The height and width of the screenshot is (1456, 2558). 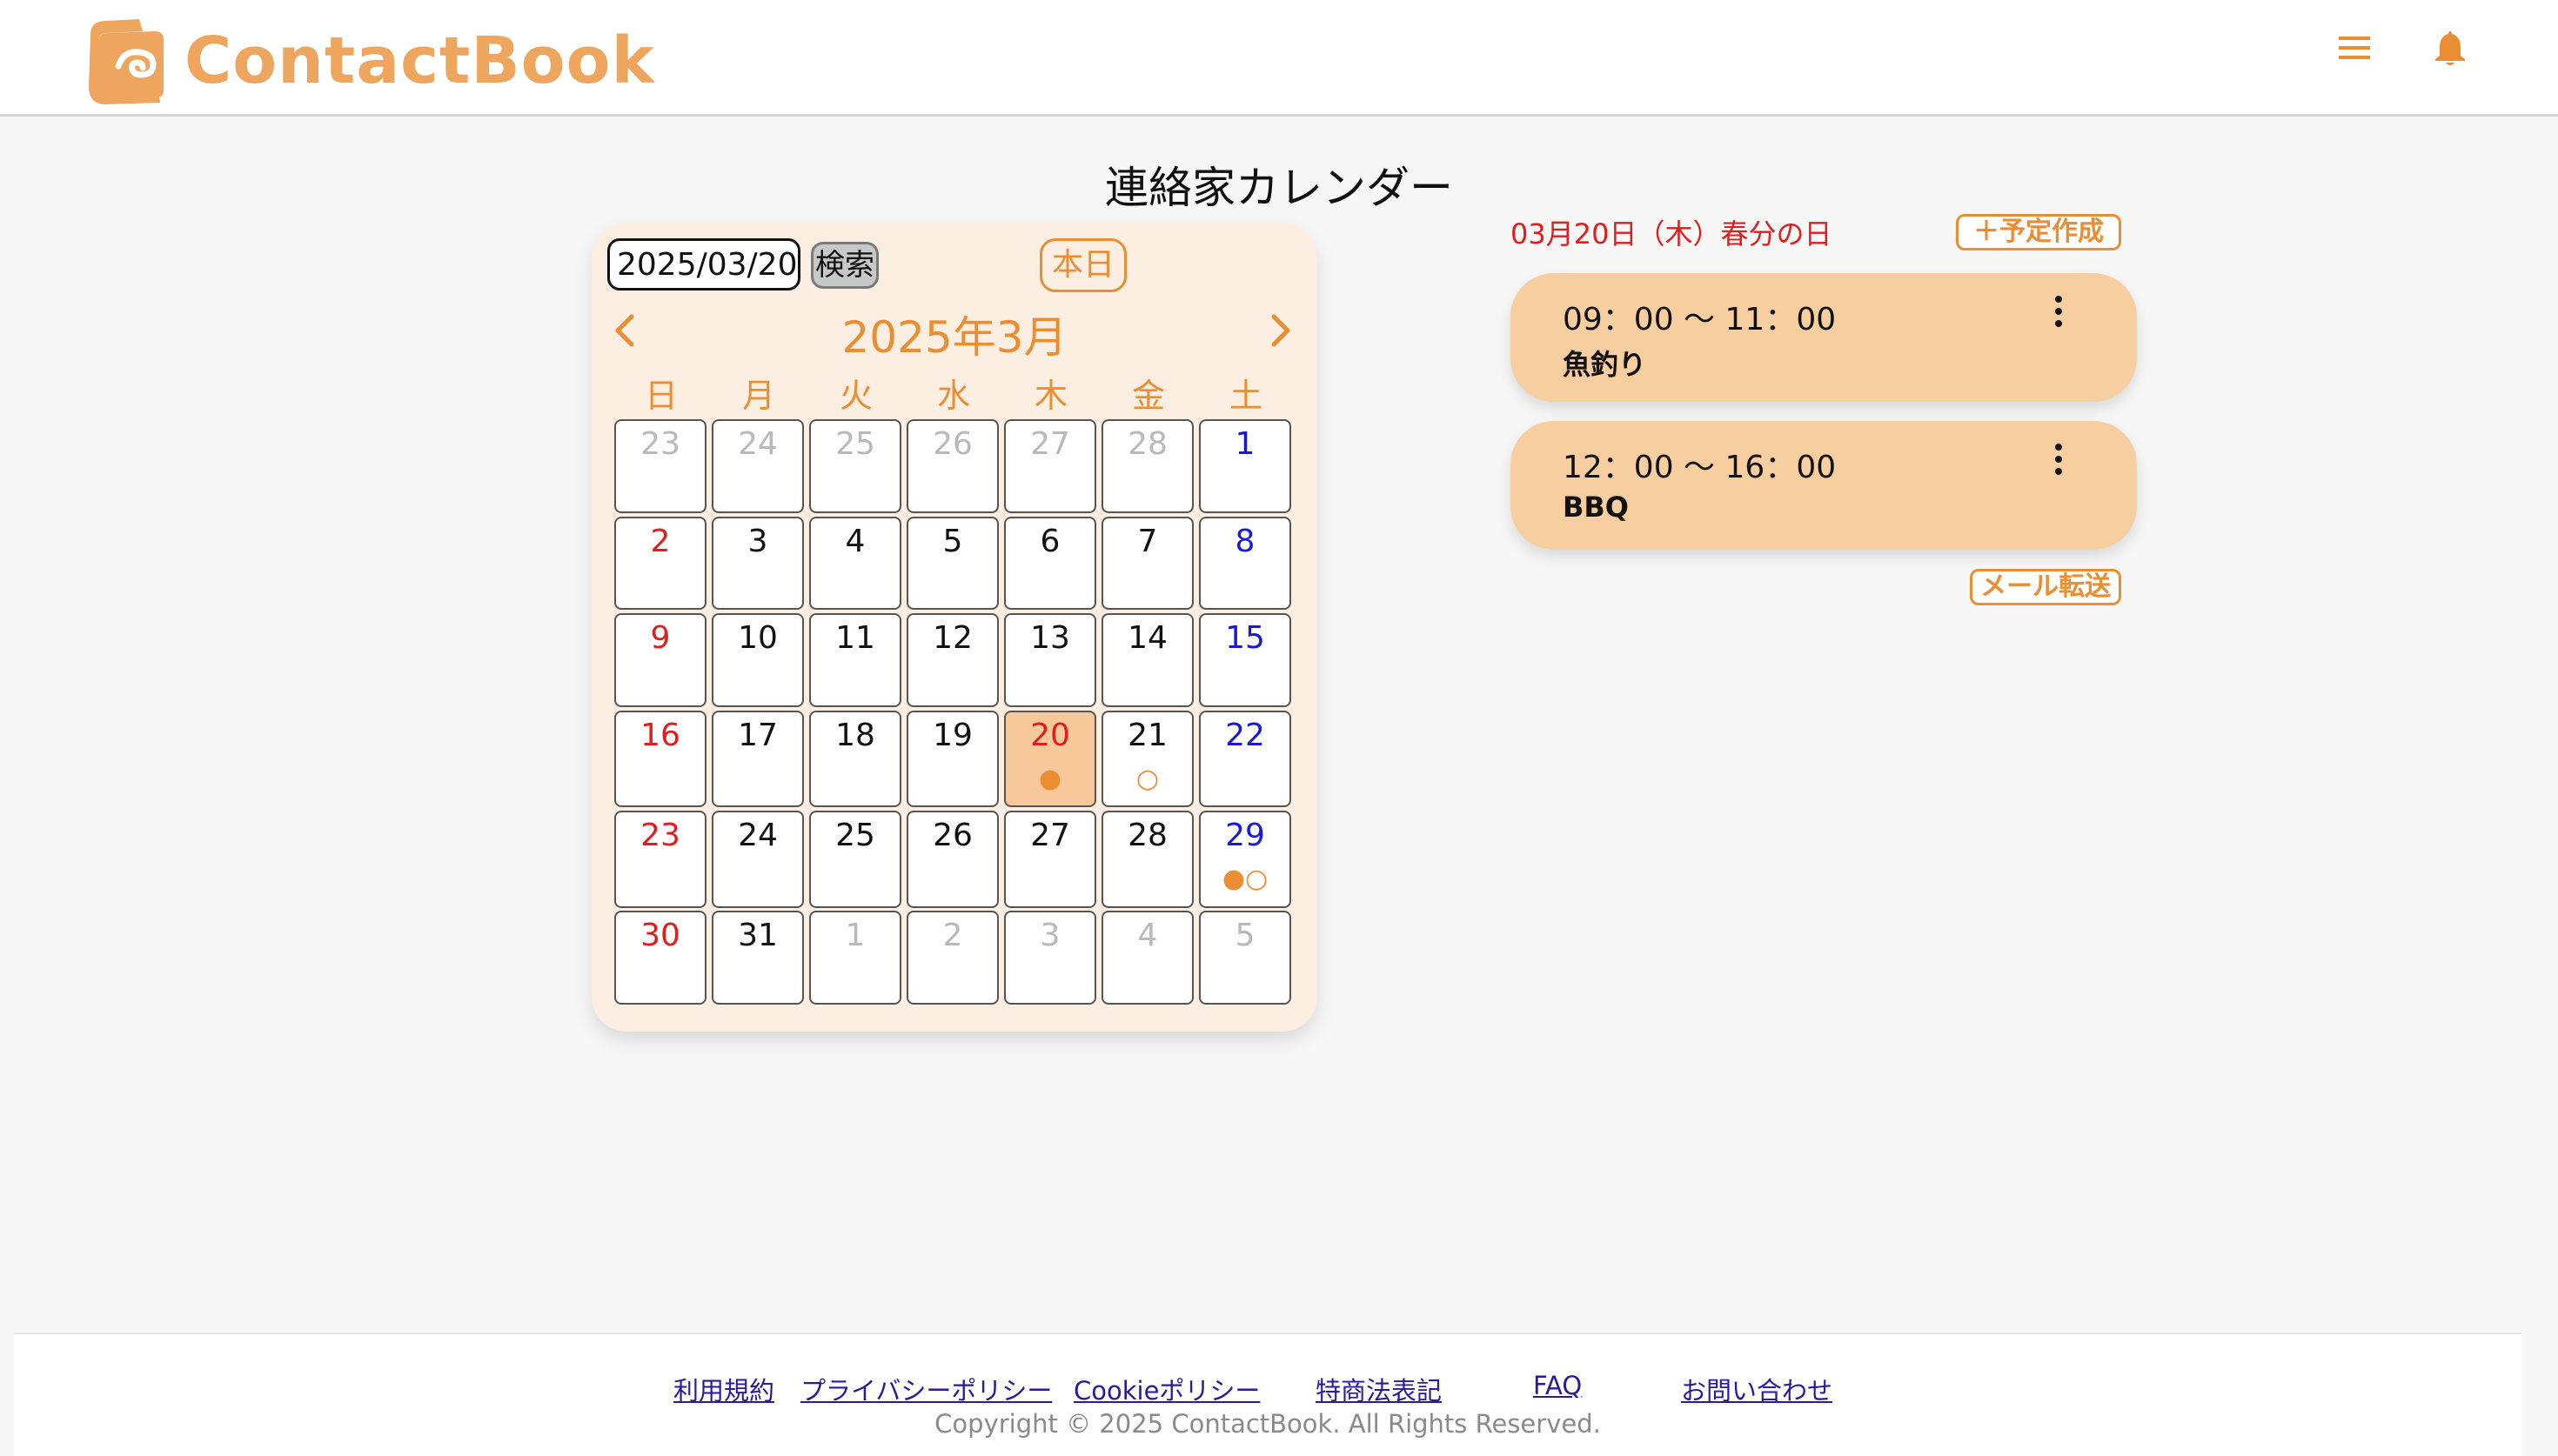 I want to click on page-title: 連絡家カレンダー, so click(x=1279, y=188).